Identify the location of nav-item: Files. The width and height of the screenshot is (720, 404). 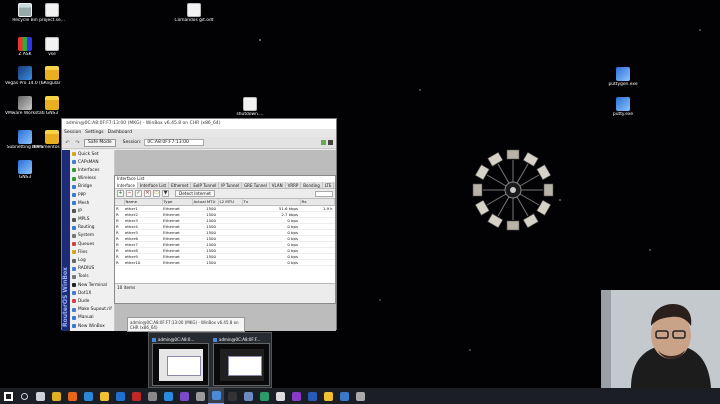
(92, 252).